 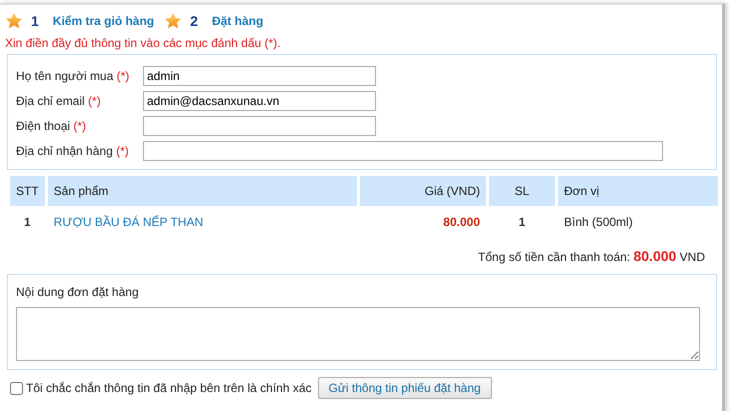 What do you see at coordinates (103, 21) in the screenshot?
I see `step-link: Kiểm tra giỏ hàng` at bounding box center [103, 21].